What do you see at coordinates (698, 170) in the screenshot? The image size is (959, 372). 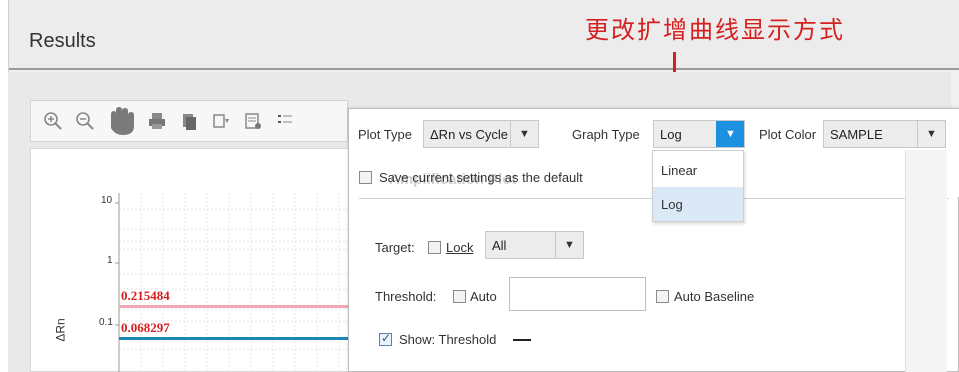 I see `dropdown-option-linear: Linear` at bounding box center [698, 170].